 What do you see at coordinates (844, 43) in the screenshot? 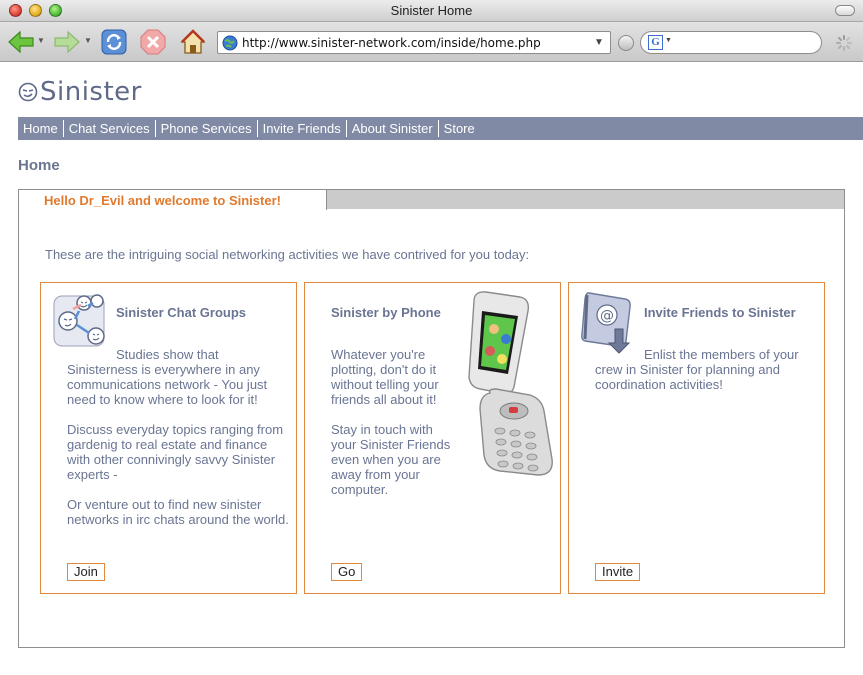
I see `loading-spinner-icon` at bounding box center [844, 43].